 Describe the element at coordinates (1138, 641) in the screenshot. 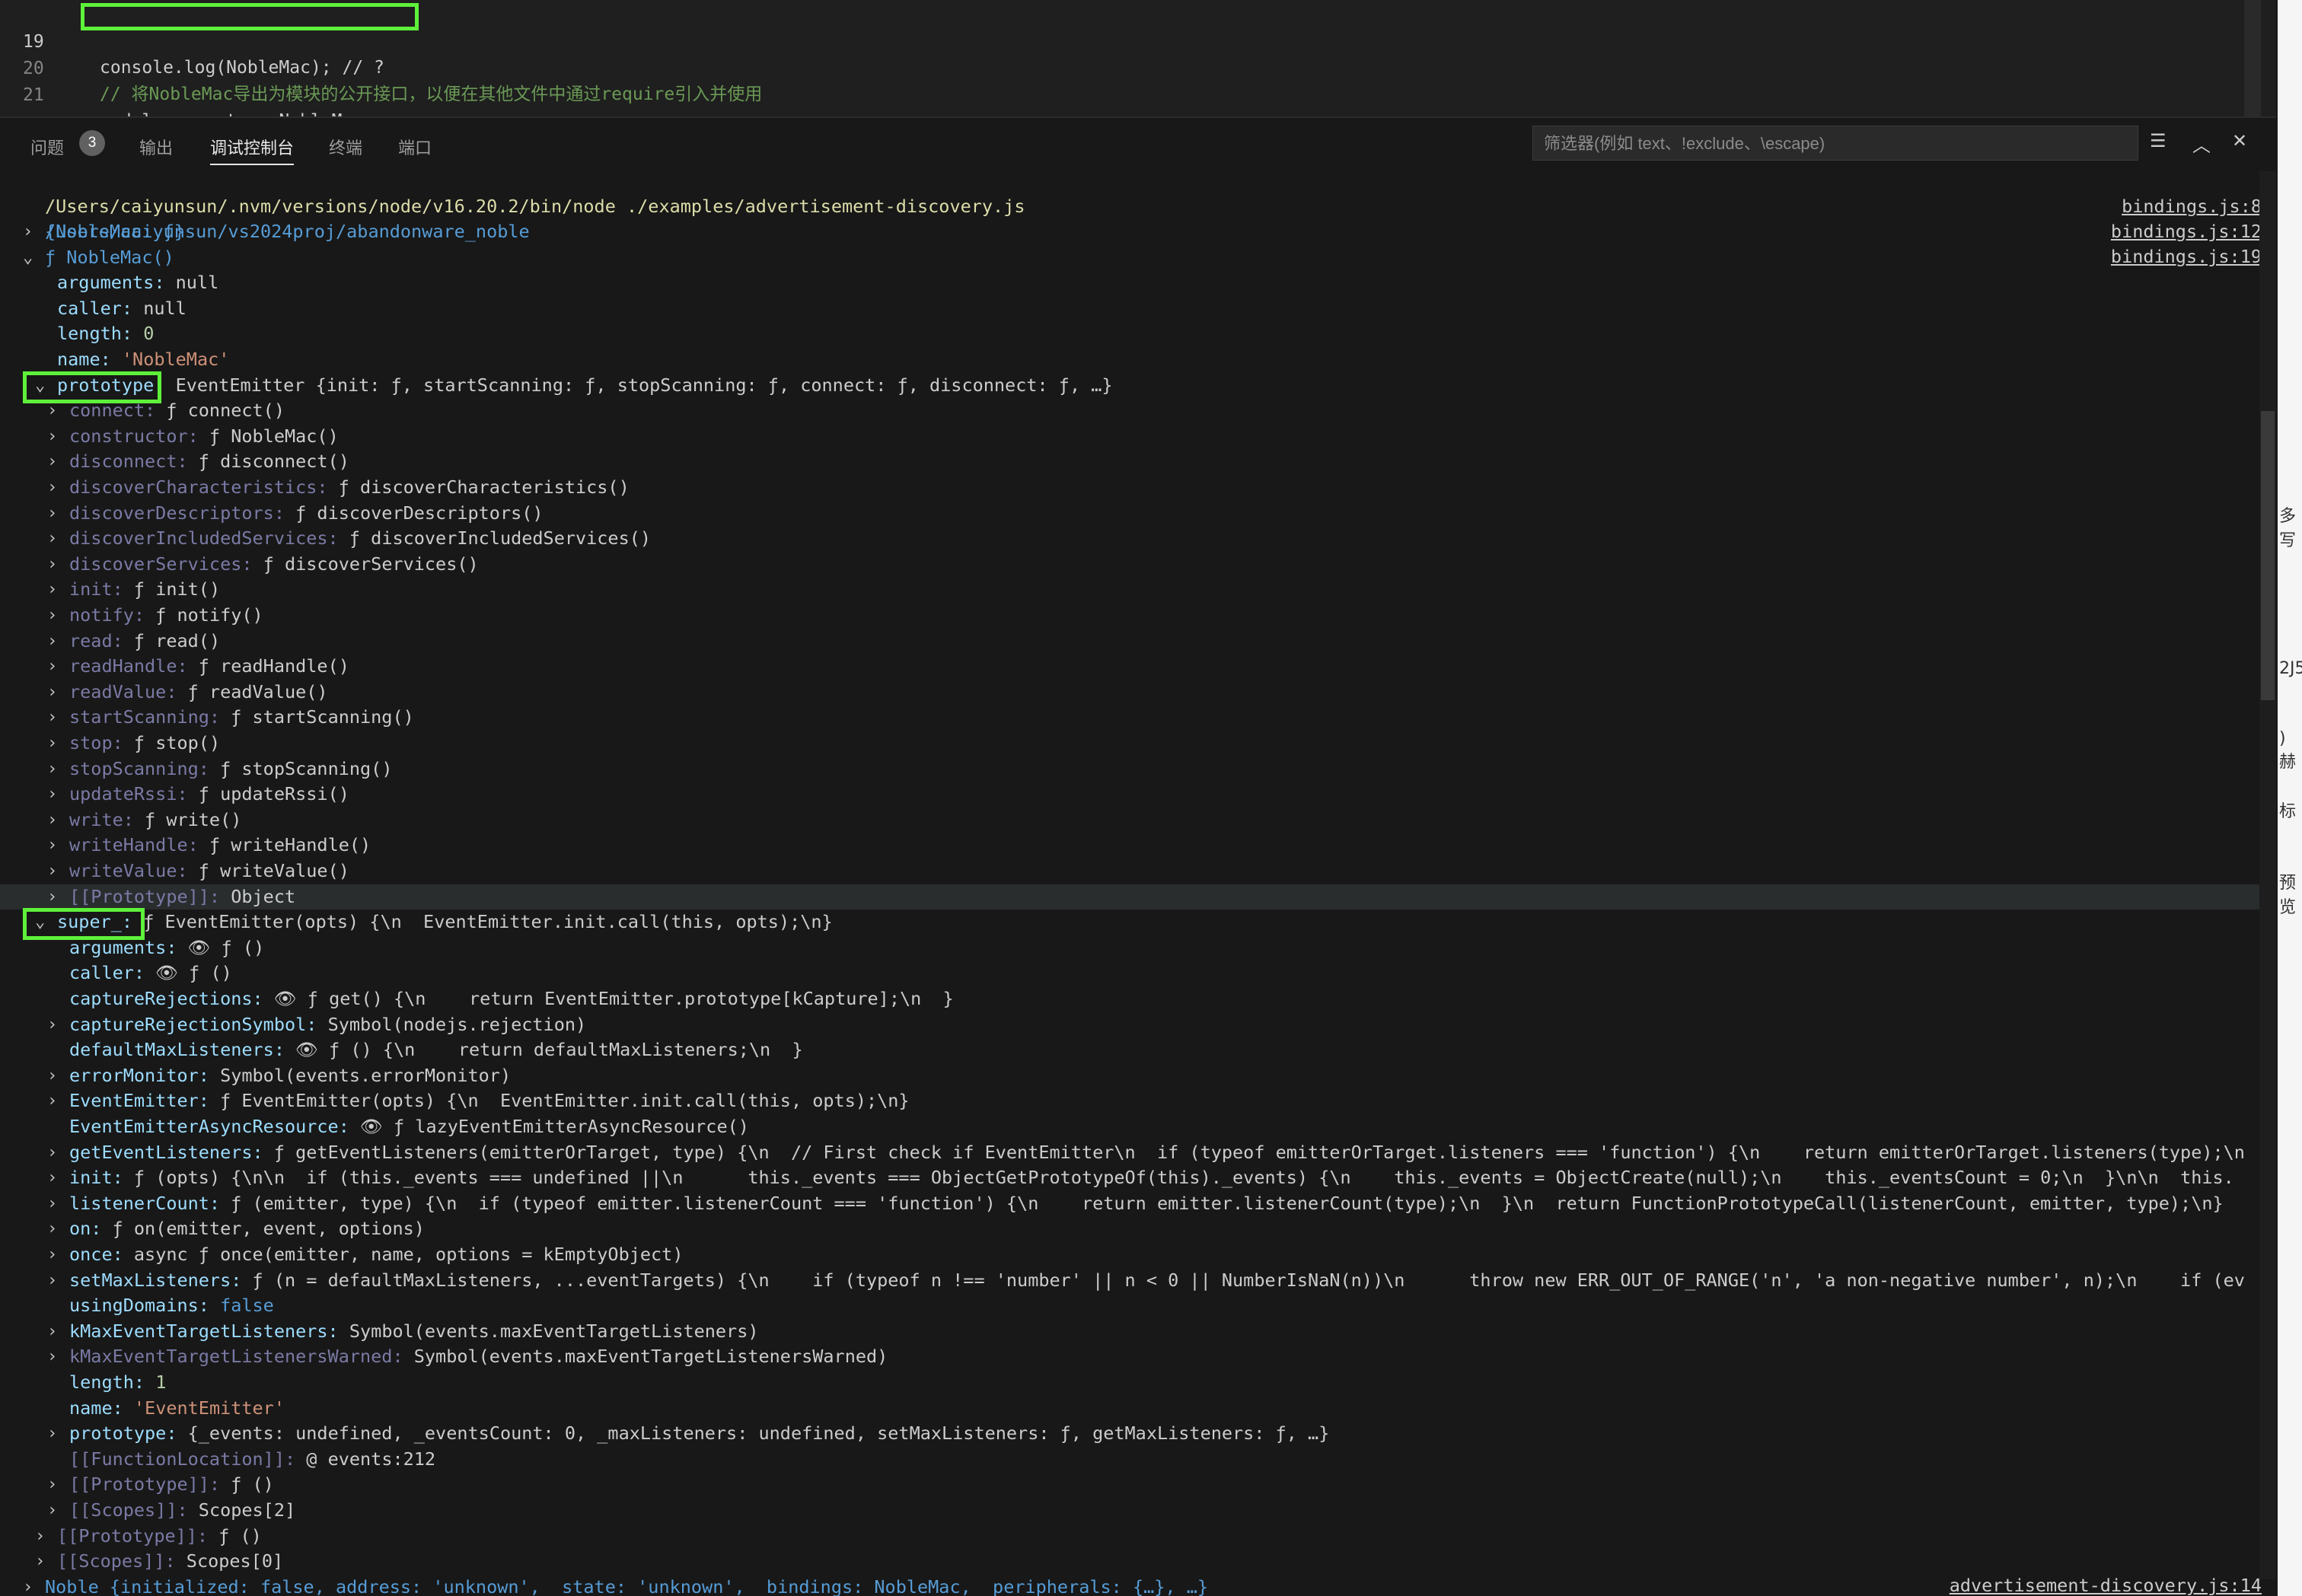

I see `console-tree-row: › read: ƒ read()` at that location.